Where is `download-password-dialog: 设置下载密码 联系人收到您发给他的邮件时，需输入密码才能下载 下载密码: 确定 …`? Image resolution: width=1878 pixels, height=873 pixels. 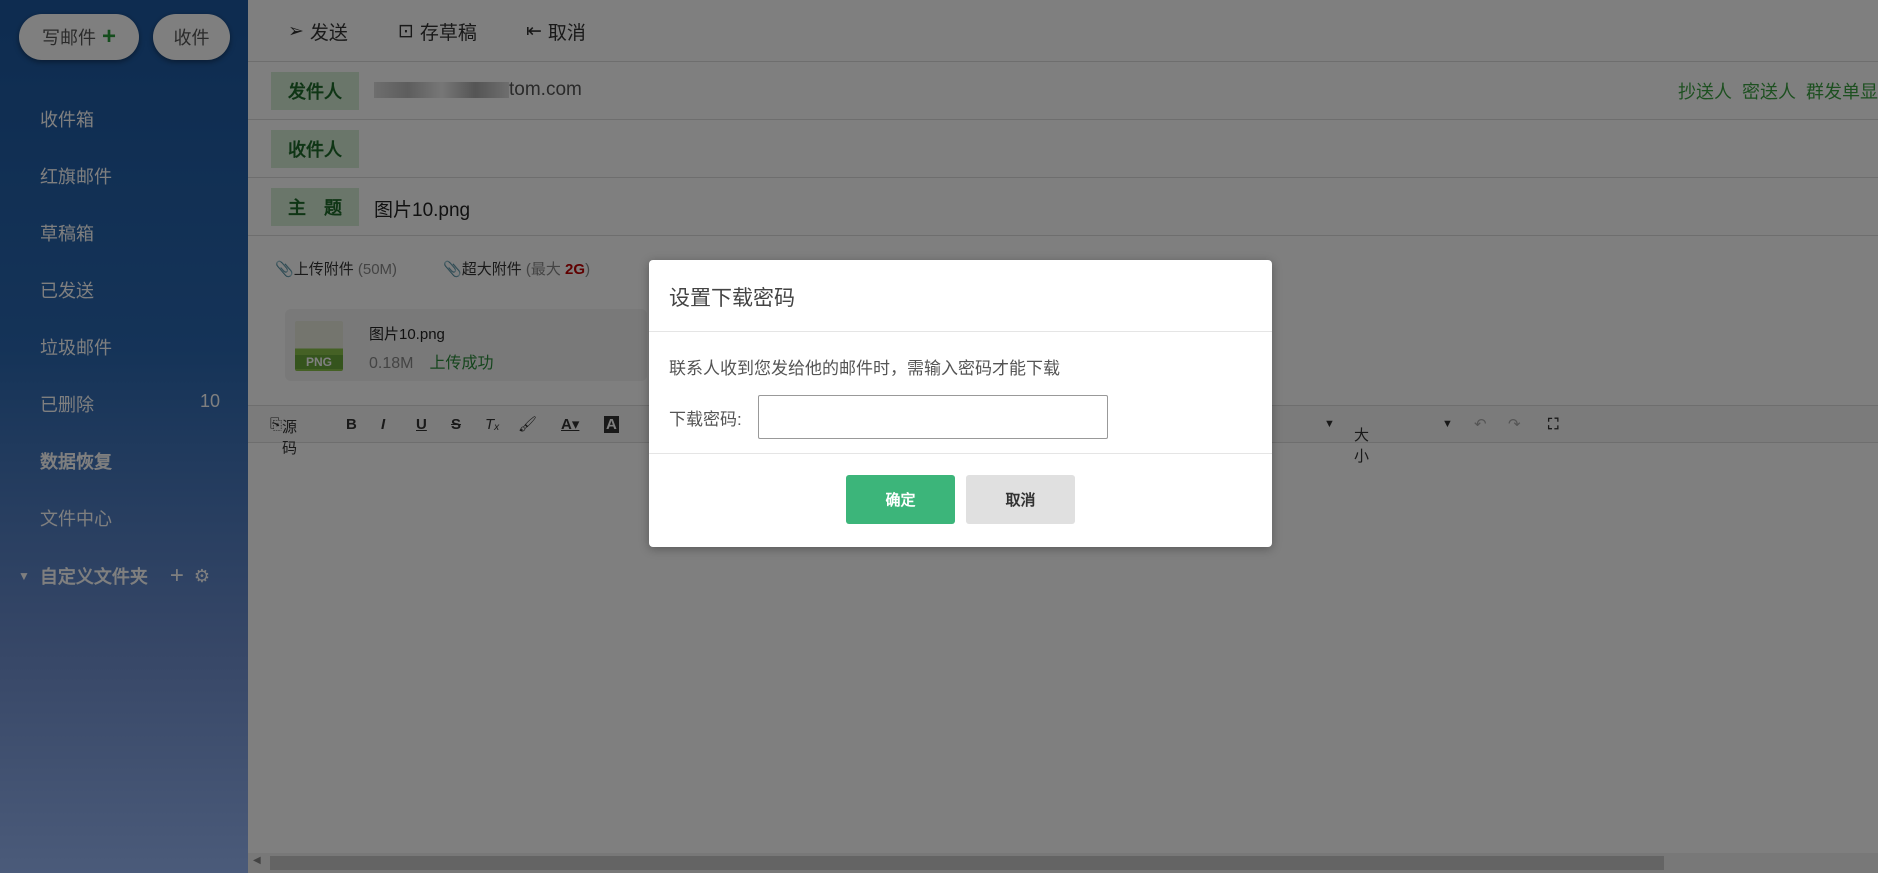 download-password-dialog: 设置下载密码 联系人收到您发给他的邮件时，需输入密码才能下载 下载密码: 确定 … is located at coordinates (960, 403).